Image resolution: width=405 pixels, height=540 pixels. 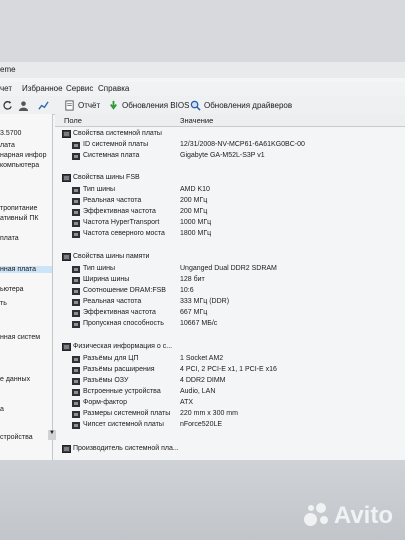 I want to click on field-label: Тип шины, so click(x=99, y=268).